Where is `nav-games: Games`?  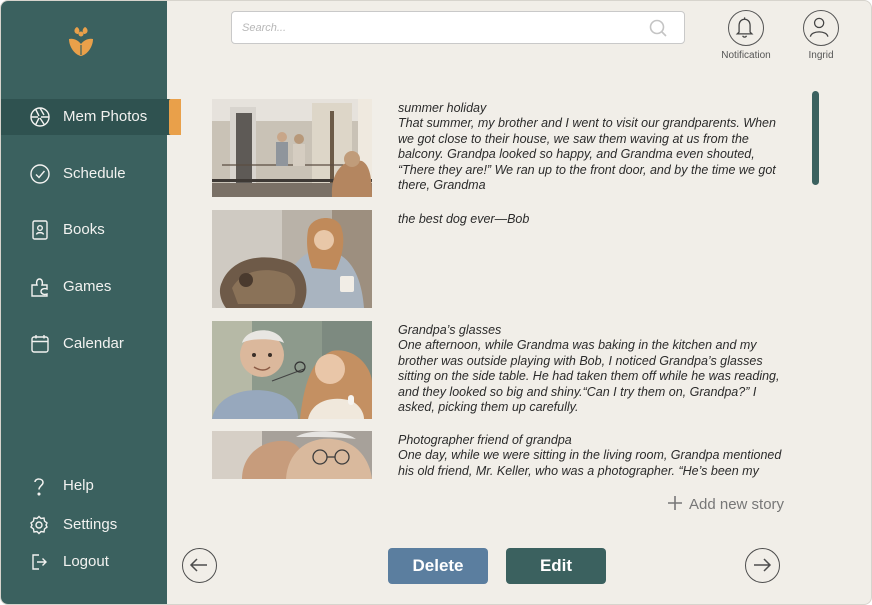 nav-games: Games is located at coordinates (91, 287).